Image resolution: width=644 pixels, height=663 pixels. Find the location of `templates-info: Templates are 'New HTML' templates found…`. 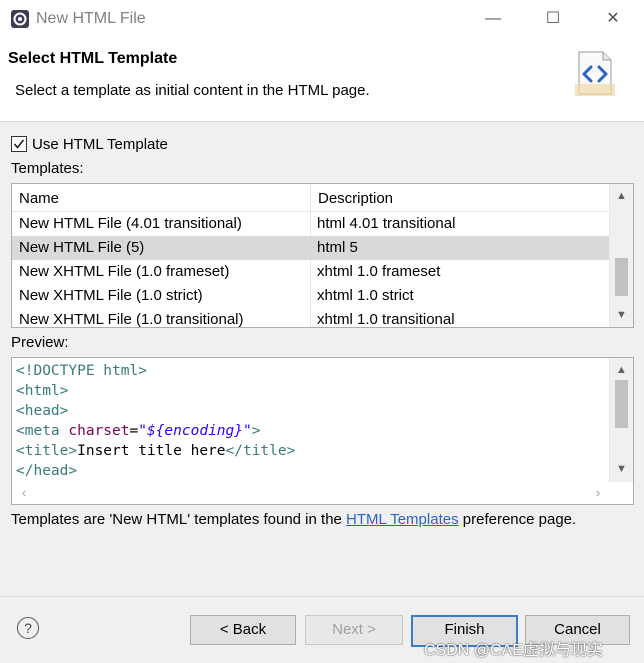

templates-info: Templates are 'New HTML' templates found… is located at coordinates (293, 519).